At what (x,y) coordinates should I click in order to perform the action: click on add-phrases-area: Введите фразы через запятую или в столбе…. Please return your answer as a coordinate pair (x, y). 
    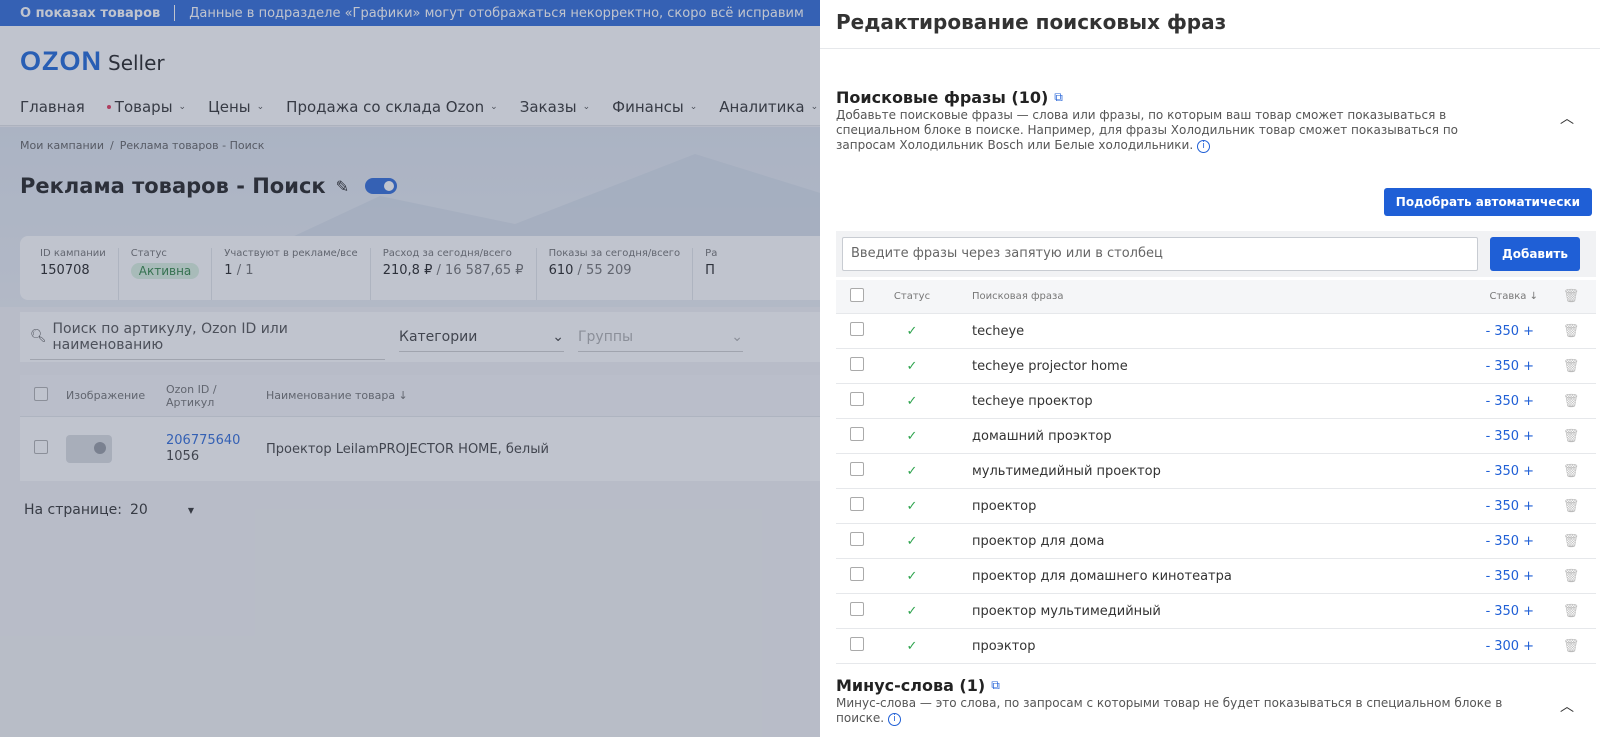
    Looking at the image, I should click on (1216, 254).